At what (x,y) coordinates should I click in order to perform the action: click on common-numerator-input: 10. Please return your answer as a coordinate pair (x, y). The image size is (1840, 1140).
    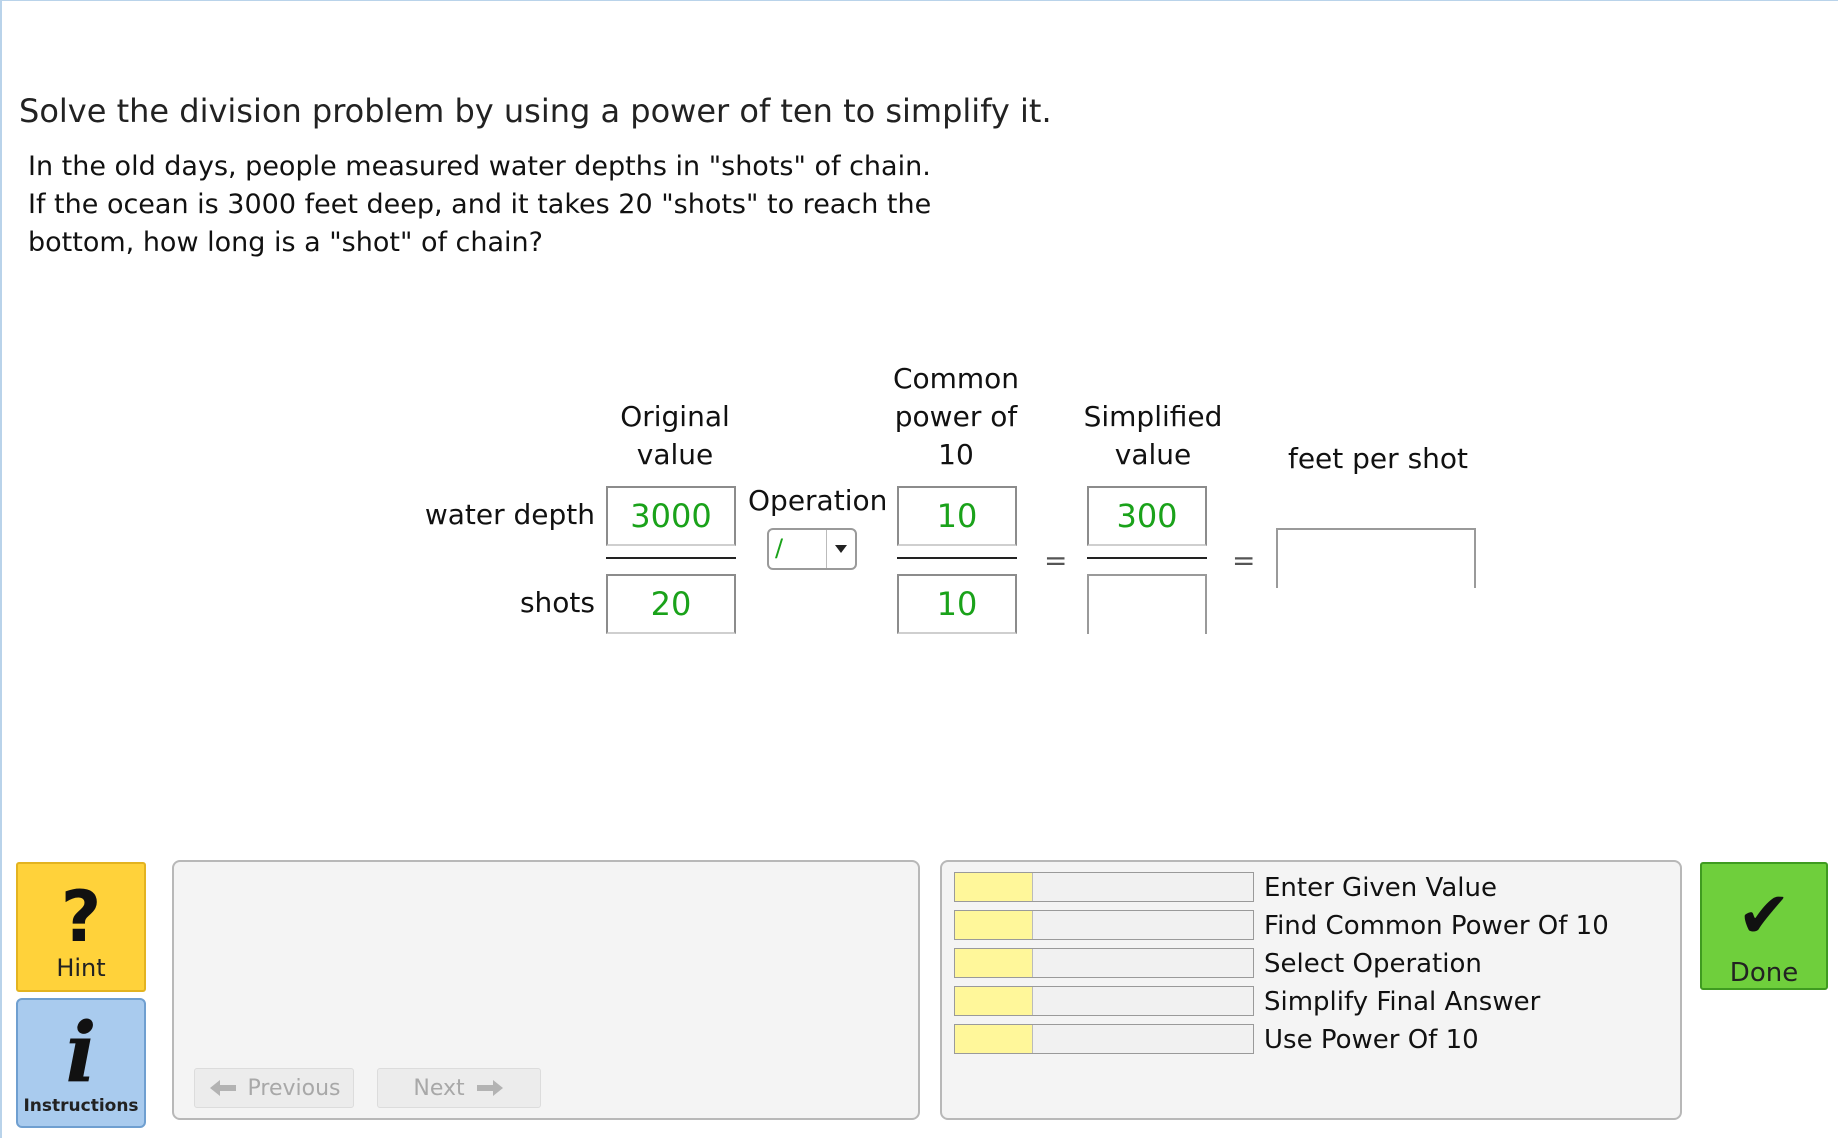
    Looking at the image, I should click on (957, 516).